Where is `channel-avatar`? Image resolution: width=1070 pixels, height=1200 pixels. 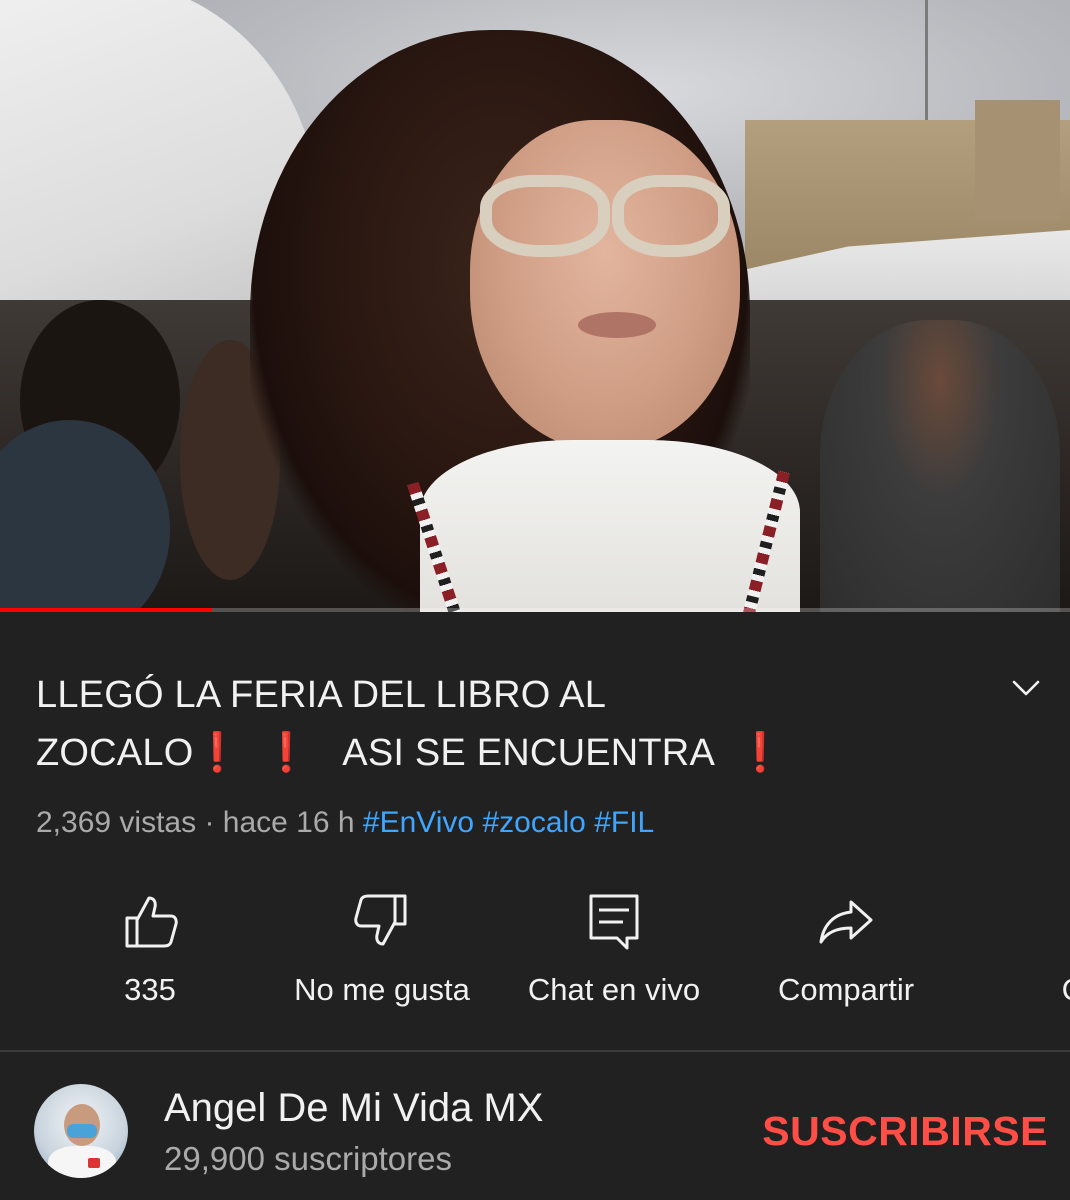
channel-avatar is located at coordinates (81, 1131).